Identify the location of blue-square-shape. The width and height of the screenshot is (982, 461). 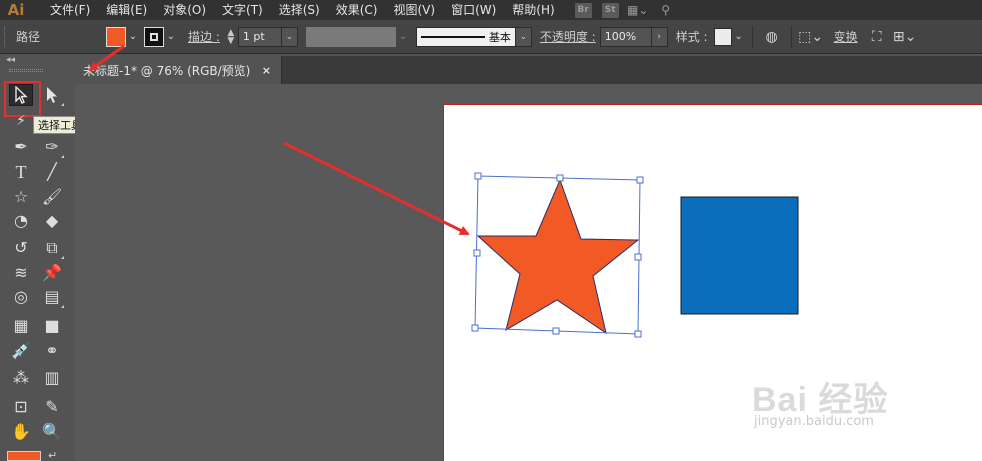
(739, 255).